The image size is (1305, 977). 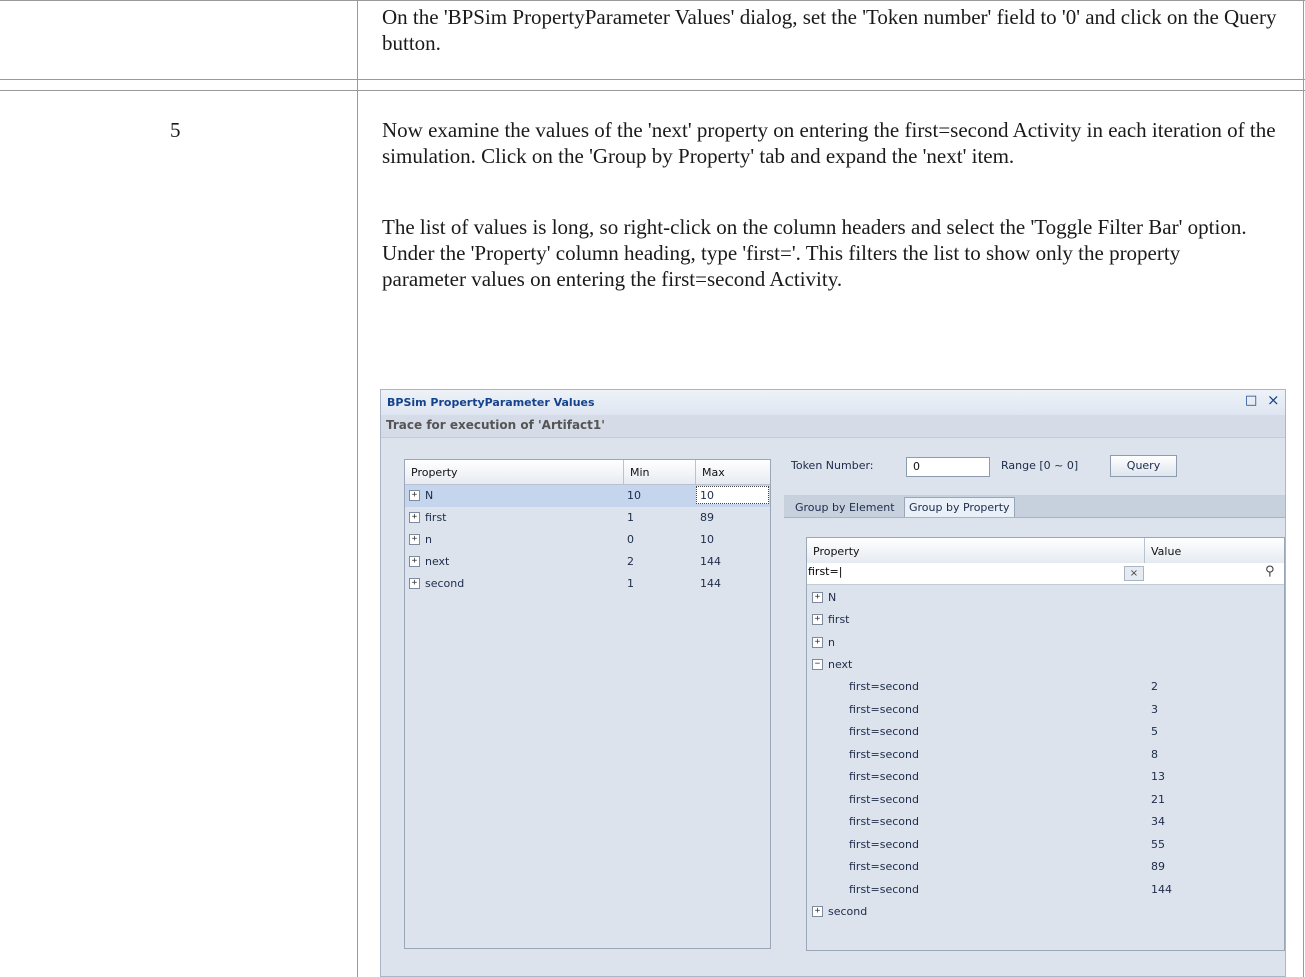 I want to click on dialog-subtitle-bar: Trace for execution of 'Artifact1', so click(x=833, y=426).